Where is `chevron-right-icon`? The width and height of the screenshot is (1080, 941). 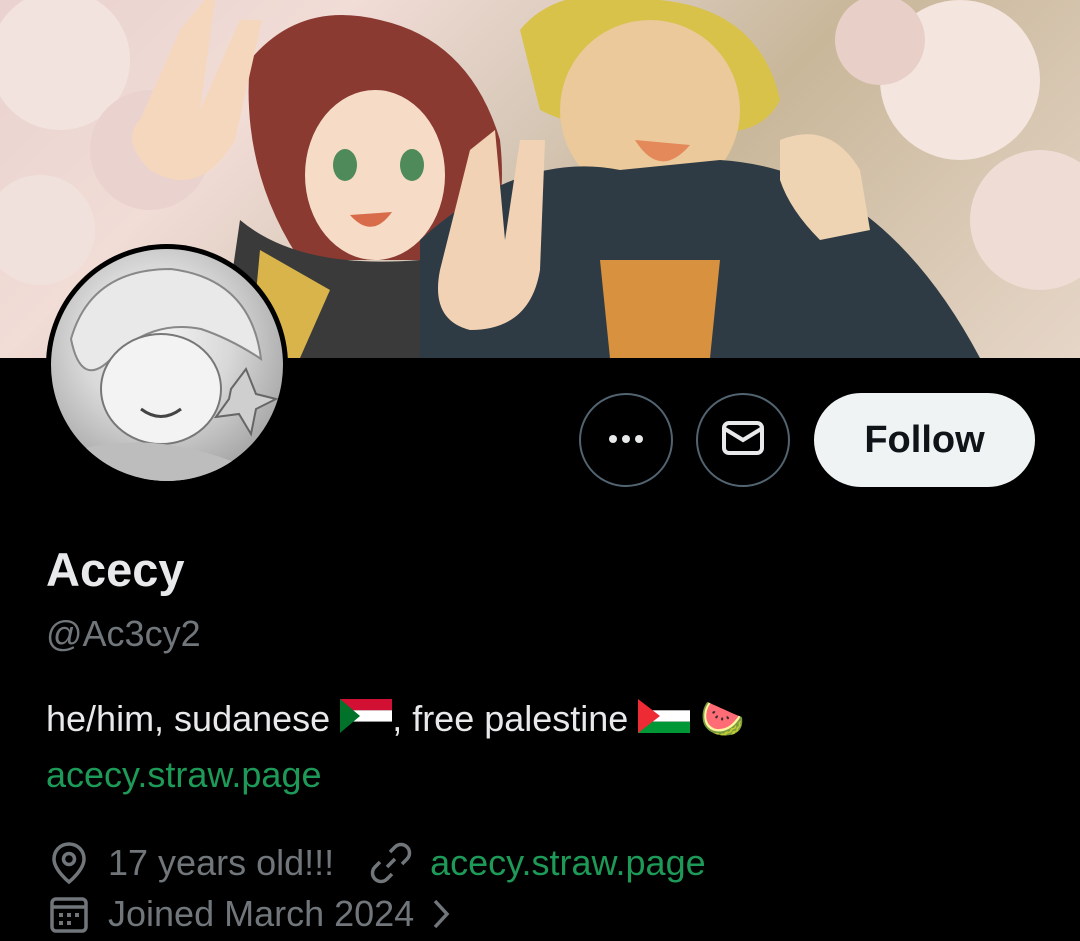
chevron-right-icon is located at coordinates (441, 914).